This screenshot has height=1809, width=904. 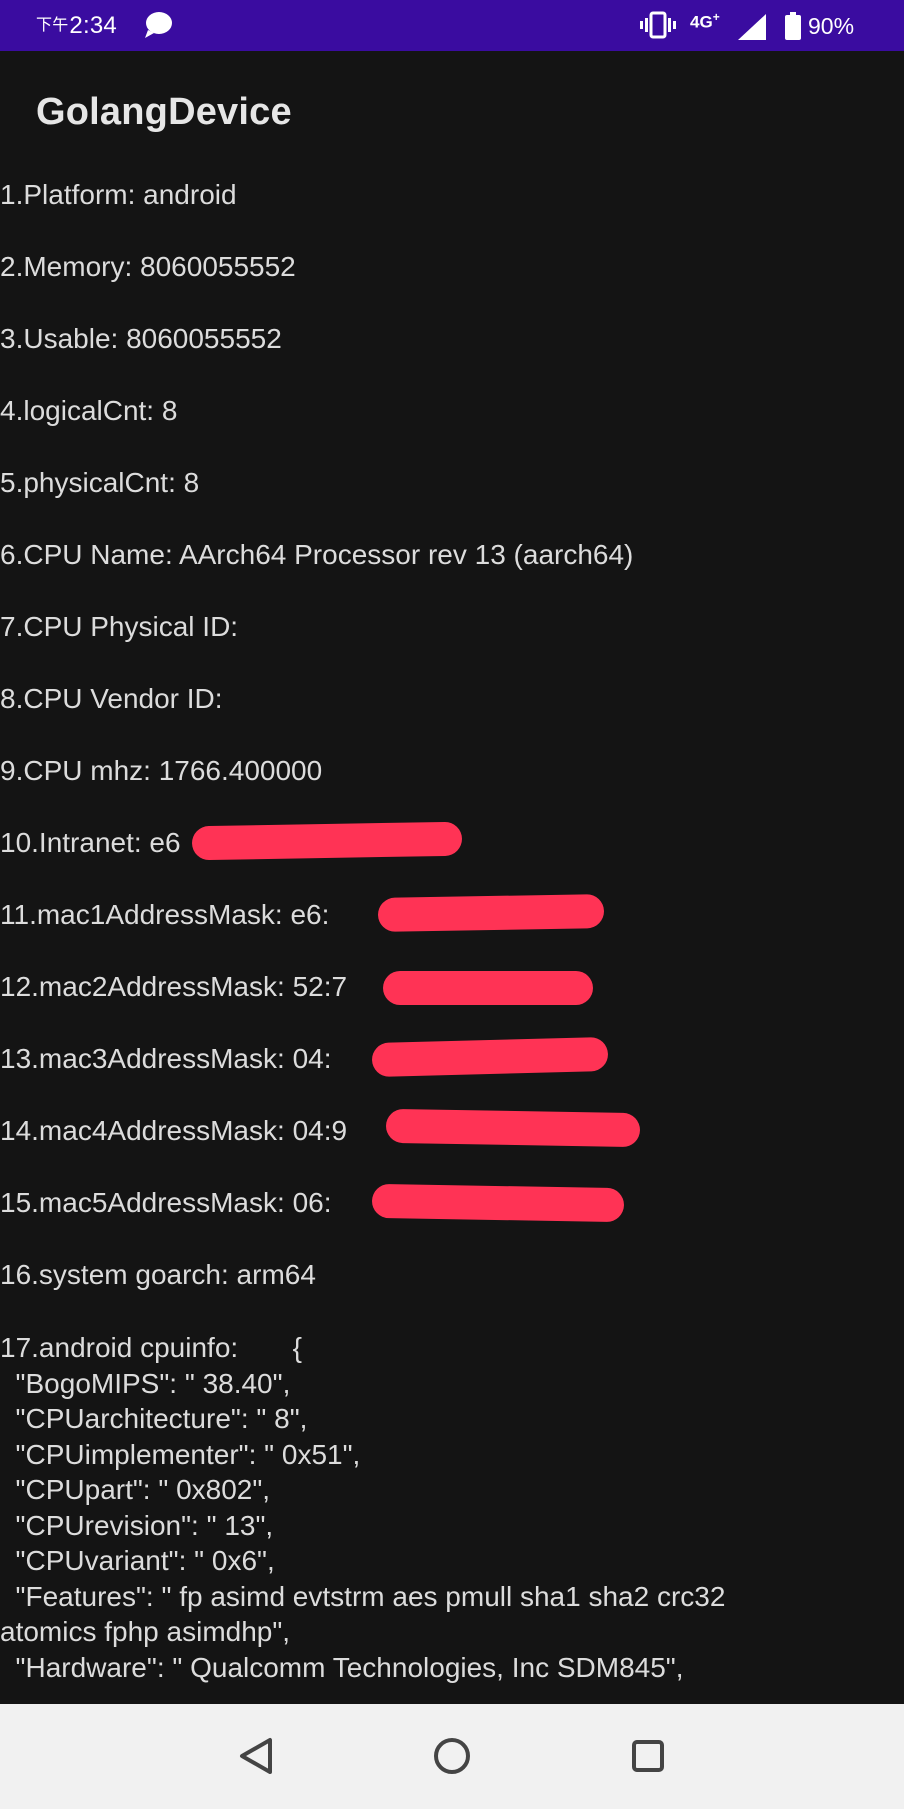 What do you see at coordinates (158, 25) in the screenshot?
I see `chat-bubble-icon` at bounding box center [158, 25].